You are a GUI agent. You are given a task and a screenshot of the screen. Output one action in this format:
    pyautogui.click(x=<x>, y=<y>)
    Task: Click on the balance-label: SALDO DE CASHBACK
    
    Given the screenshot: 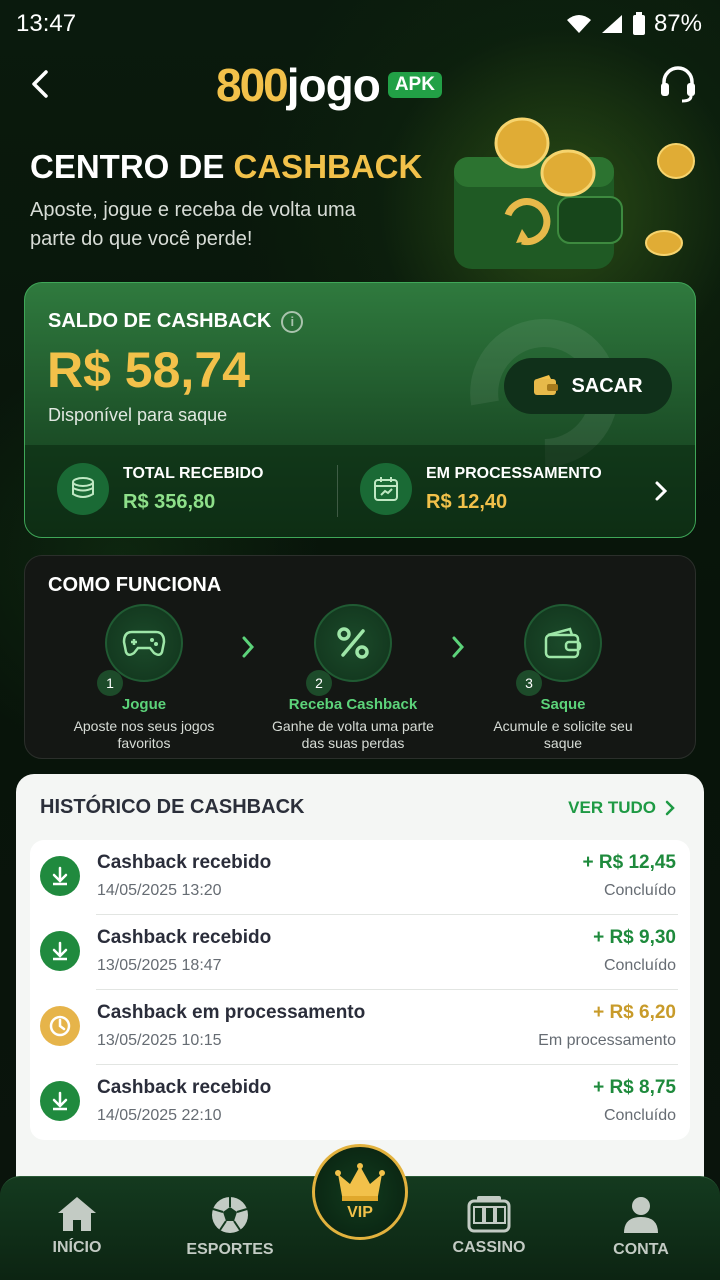 What is the action you would take?
    pyautogui.click(x=160, y=321)
    